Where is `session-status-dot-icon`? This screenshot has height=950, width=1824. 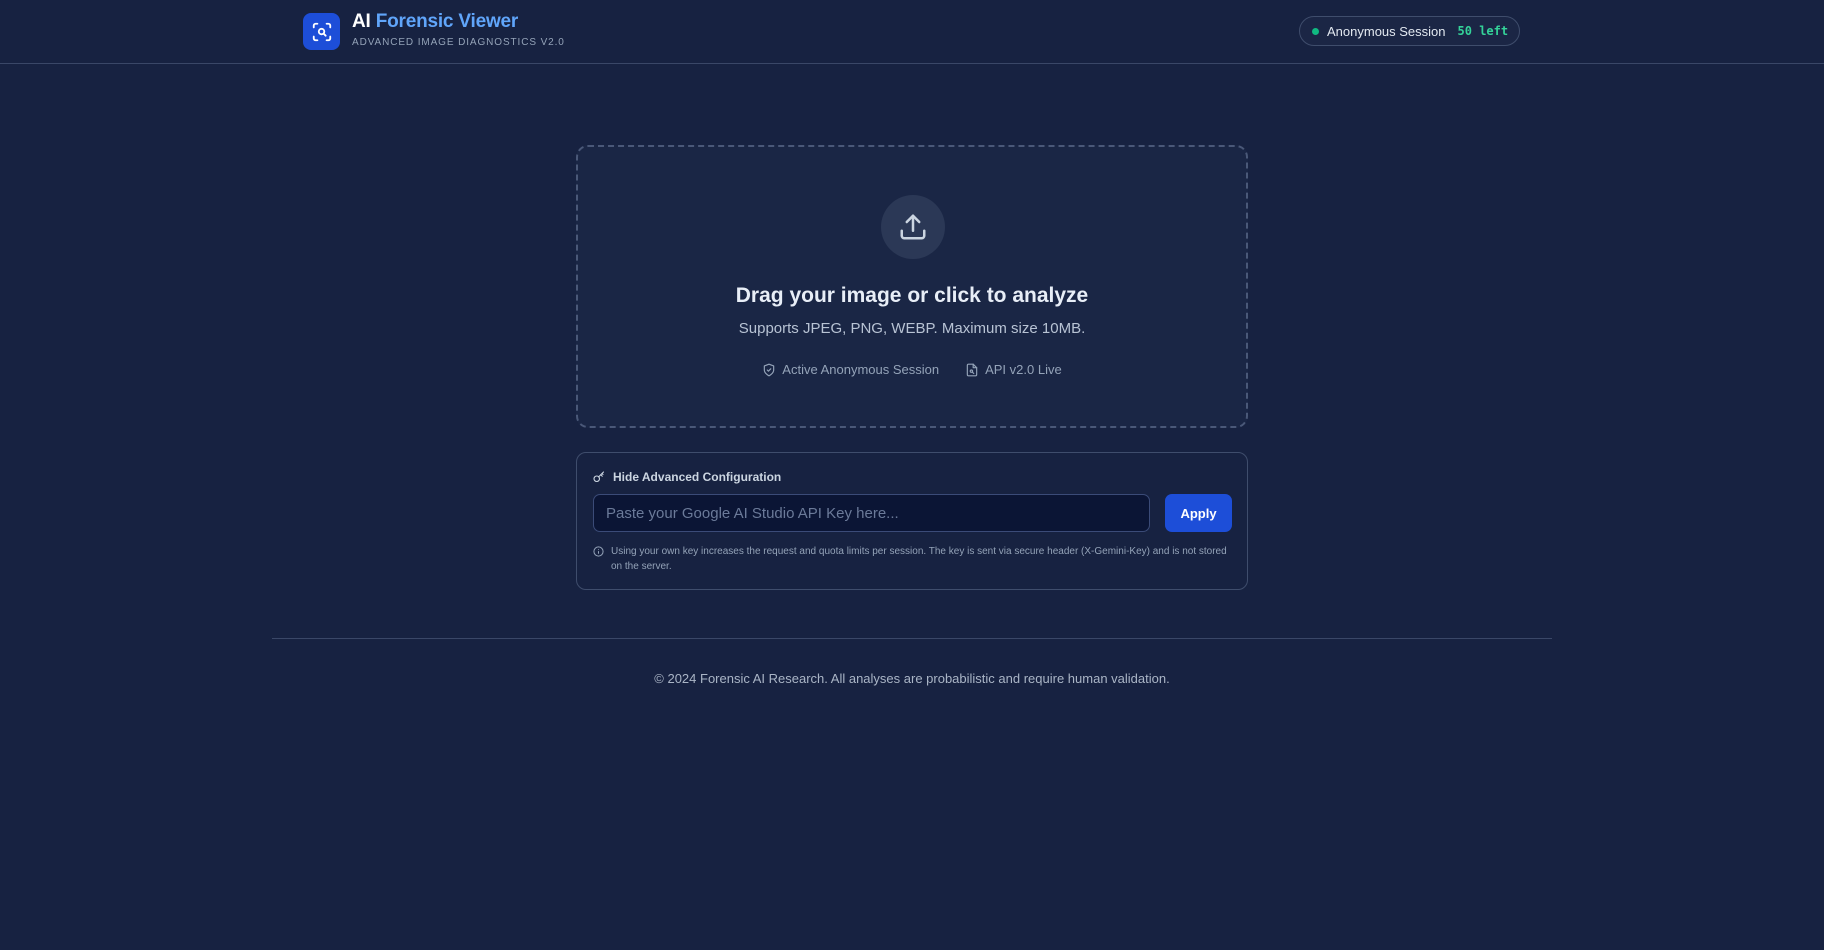
session-status-dot-icon is located at coordinates (1315, 31).